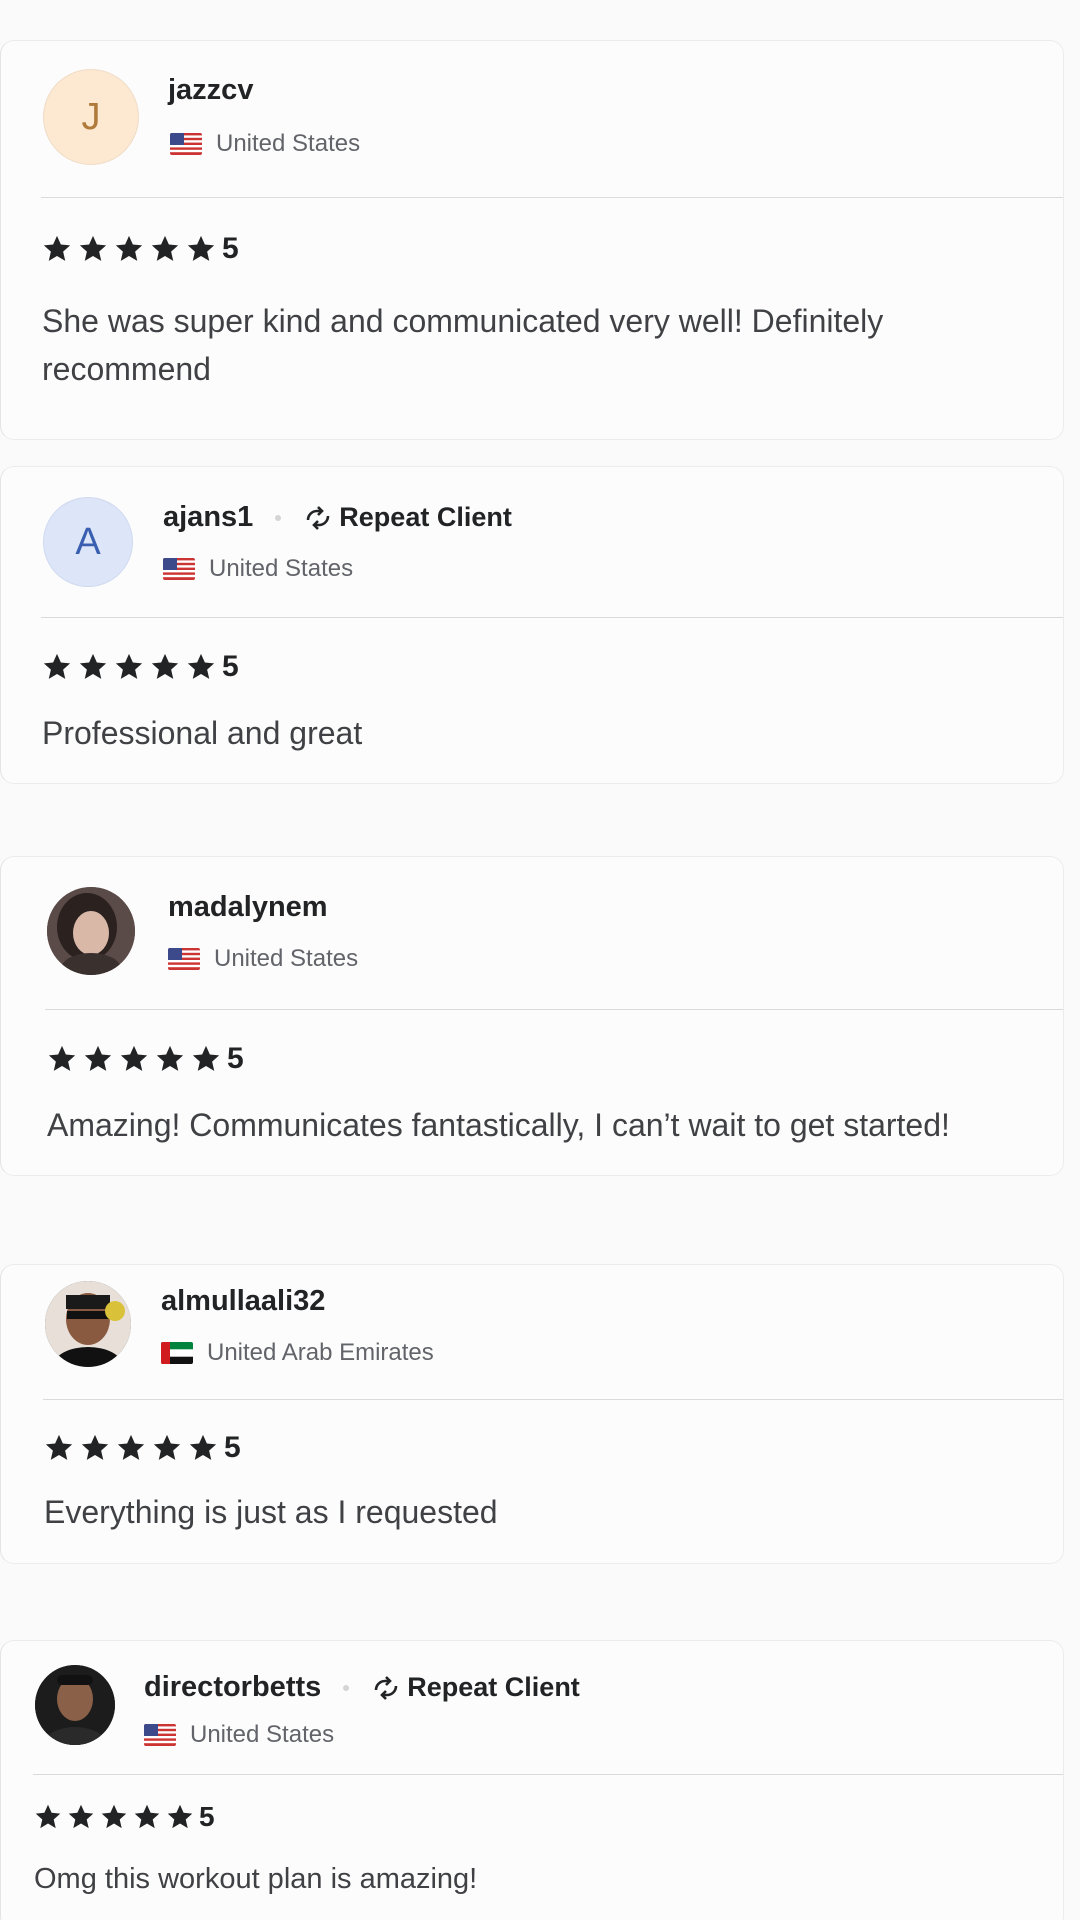 The height and width of the screenshot is (1920, 1080). I want to click on avatar: J, so click(91, 117).